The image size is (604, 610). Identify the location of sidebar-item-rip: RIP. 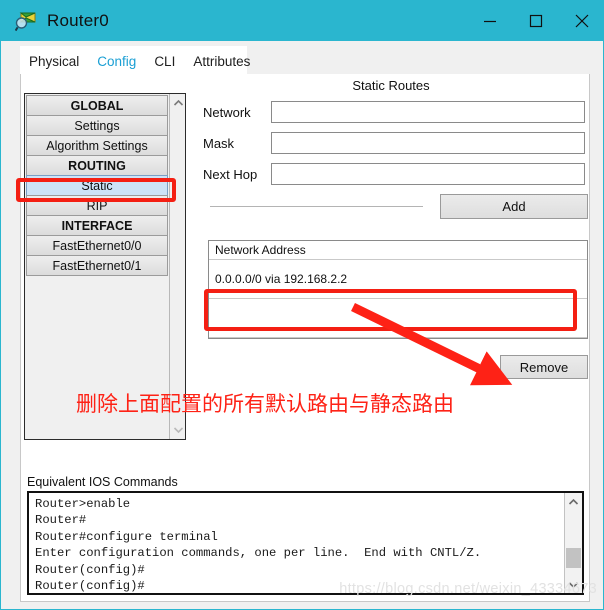
(97, 205).